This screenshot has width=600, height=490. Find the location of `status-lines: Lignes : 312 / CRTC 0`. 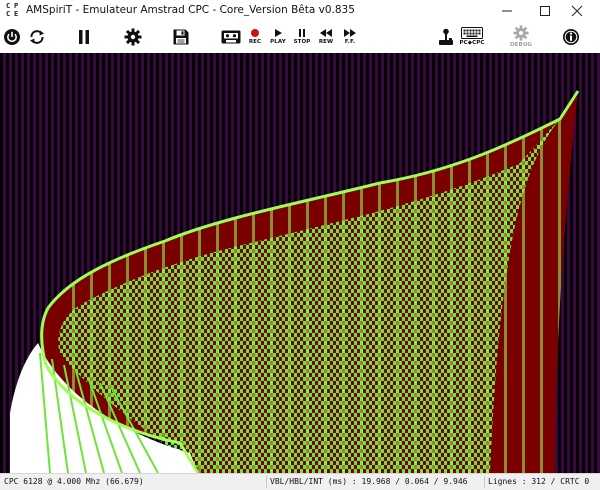

status-lines: Lignes : 312 / CRTC 0 is located at coordinates (539, 481).